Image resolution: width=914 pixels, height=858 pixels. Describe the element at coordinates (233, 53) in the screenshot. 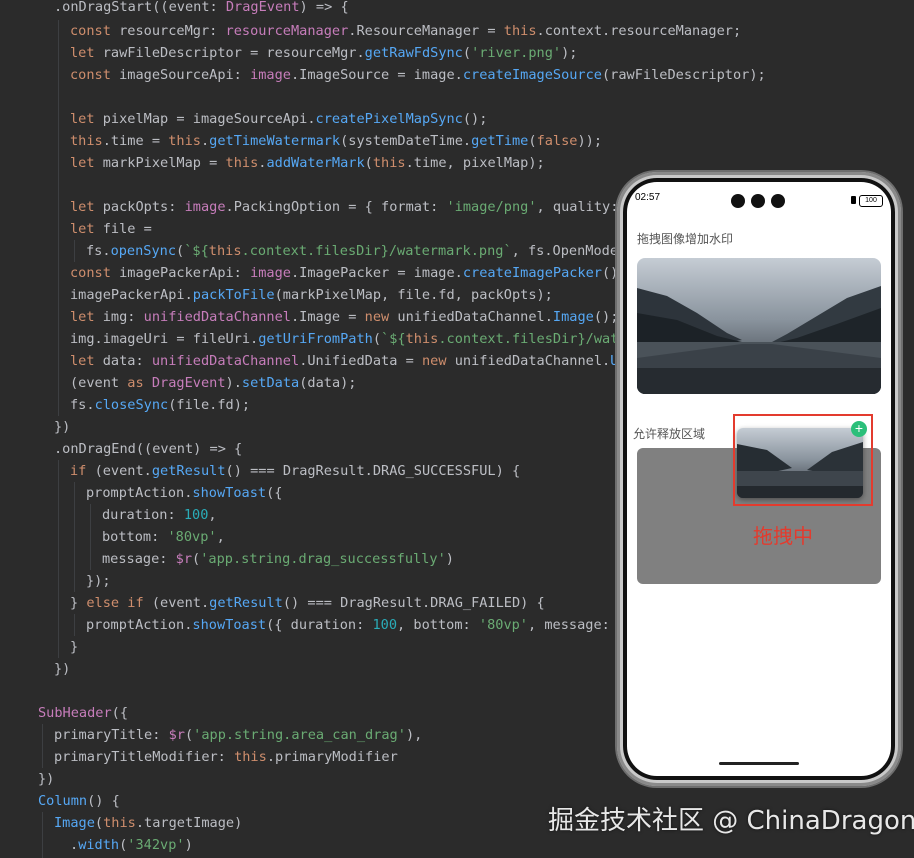

I see `code-token: rawFileDescriptor = resourceMgr.` at that location.